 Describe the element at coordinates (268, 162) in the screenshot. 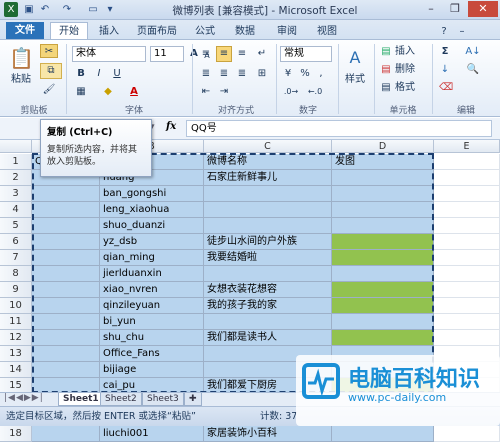

I see `cell-c: 微博名称` at that location.